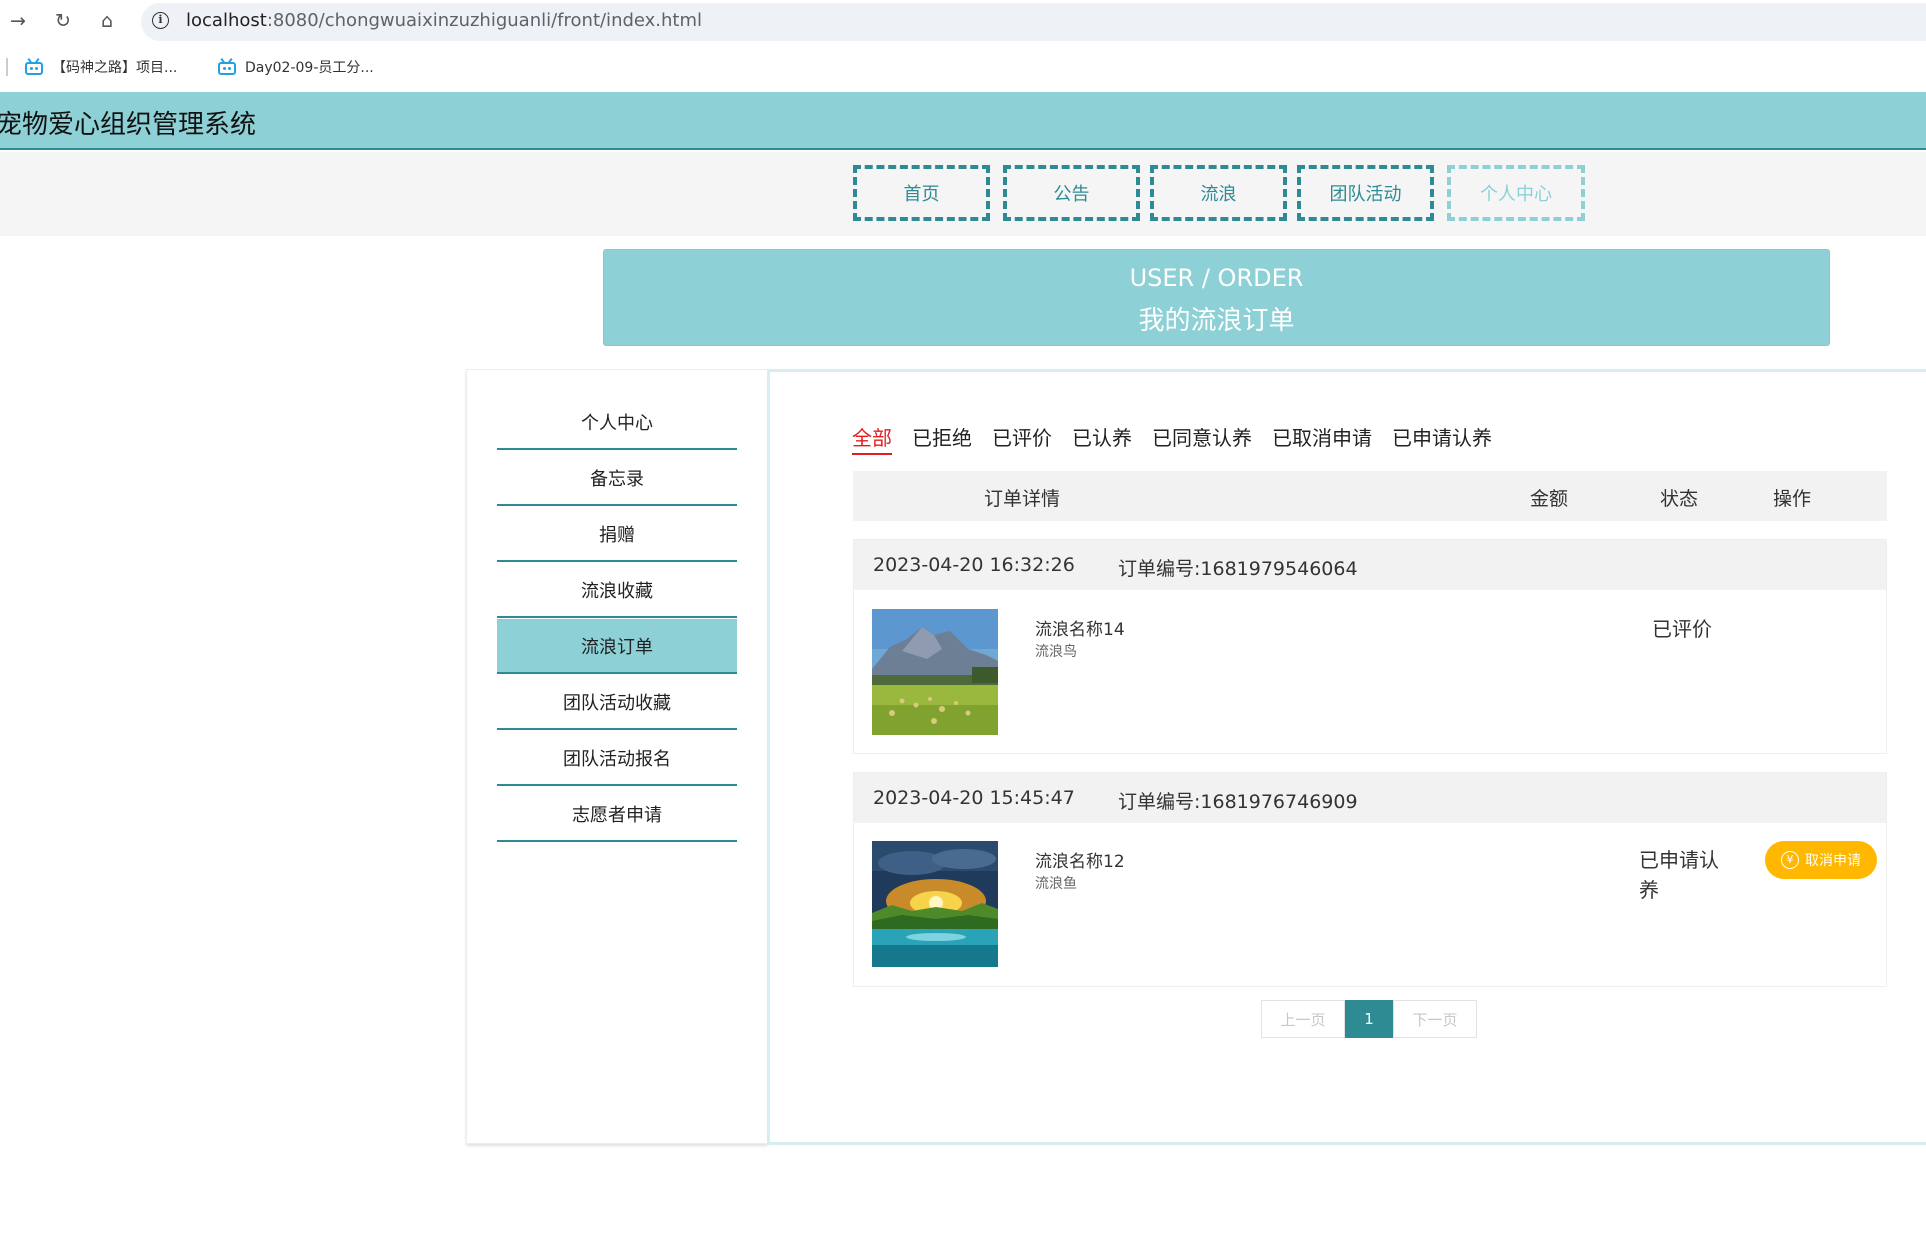 This screenshot has height=1247, width=1926. I want to click on sidebar-item-user-center: 个人中心, so click(617, 422).